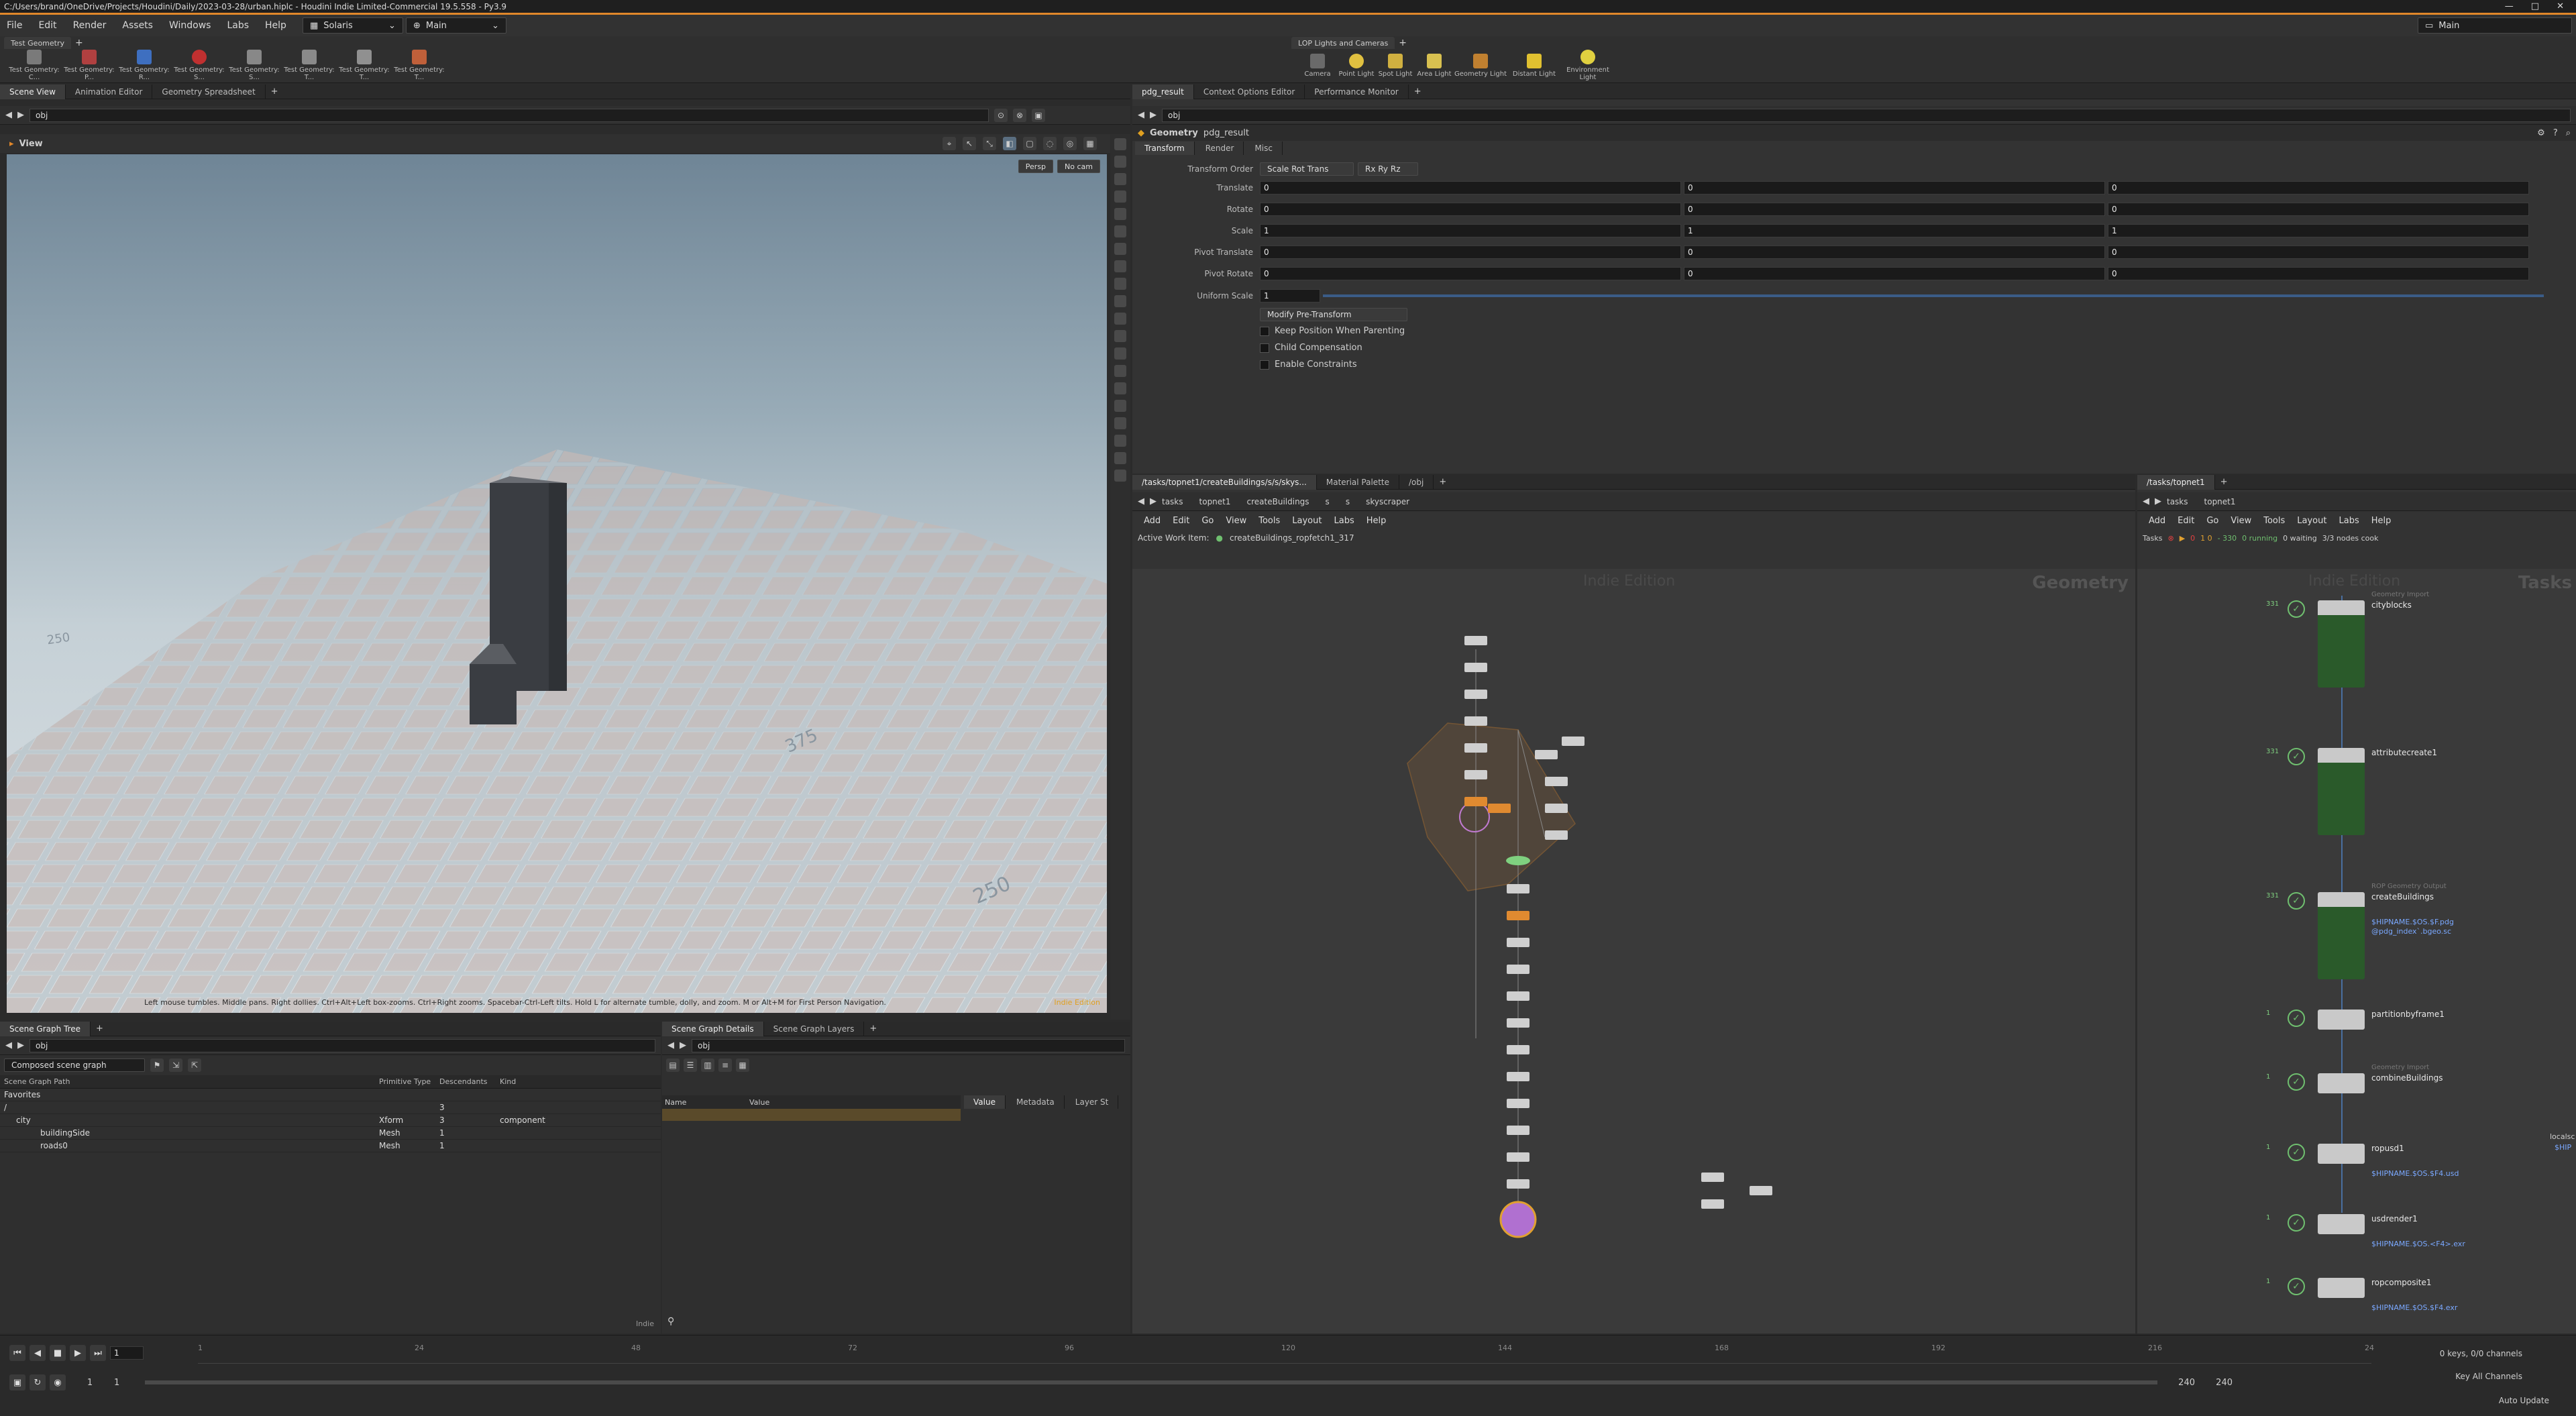 The image size is (2576, 1416). I want to click on shelf-tab-lights: LOP Lights and Cameras, so click(1343, 43).